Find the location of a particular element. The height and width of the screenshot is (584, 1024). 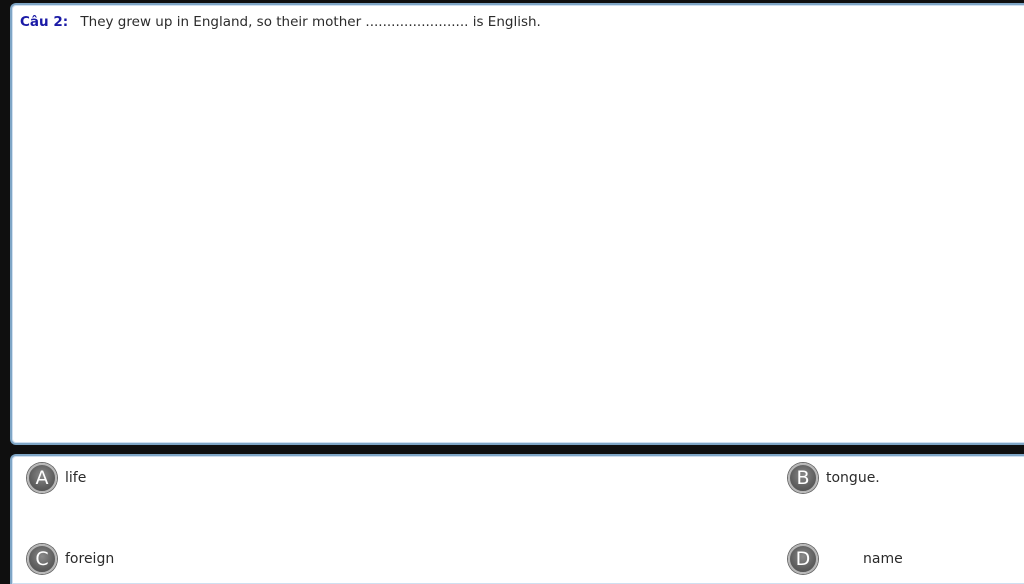

option-b-badge-icon: B is located at coordinates (803, 478).